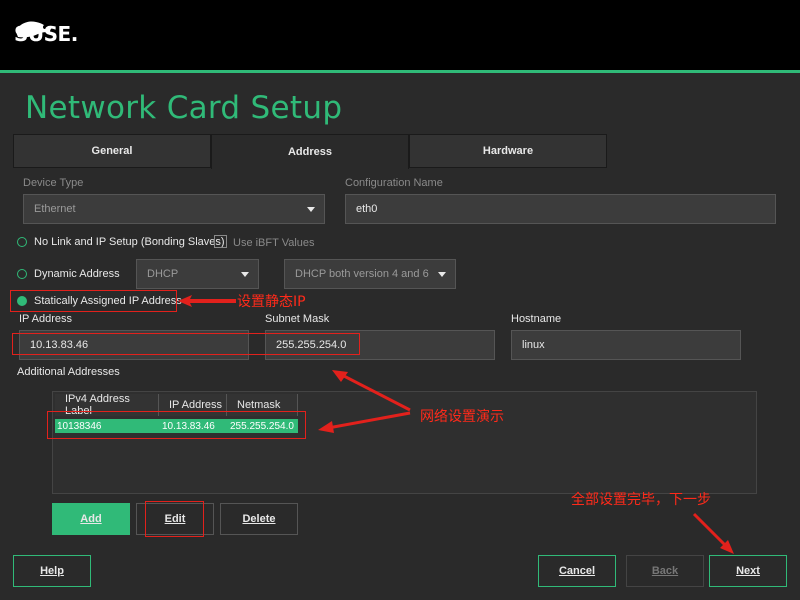 This screenshot has height=600, width=800. Describe the element at coordinates (163, 274) in the screenshot. I see `dynamic-mode-value: DHCP` at that location.